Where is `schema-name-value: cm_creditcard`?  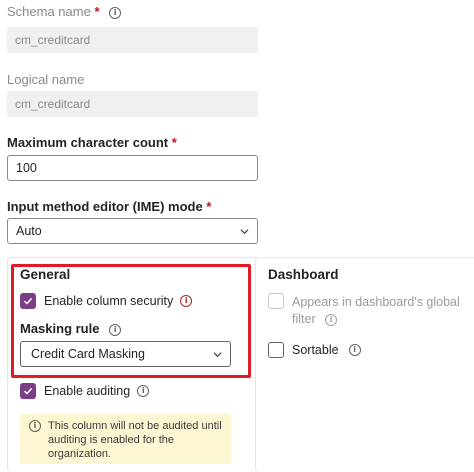 schema-name-value: cm_creditcard is located at coordinates (53, 40).